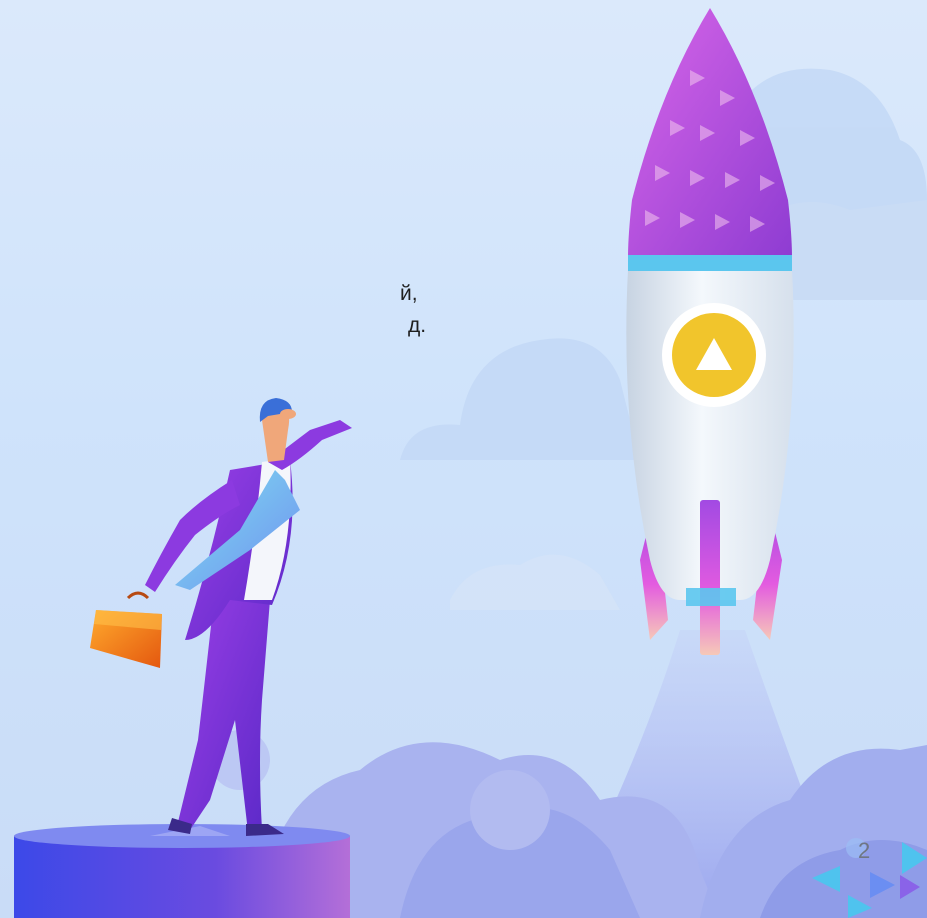  Describe the element at coordinates (710, 263) in the screenshot. I see `rocket-collar` at that location.